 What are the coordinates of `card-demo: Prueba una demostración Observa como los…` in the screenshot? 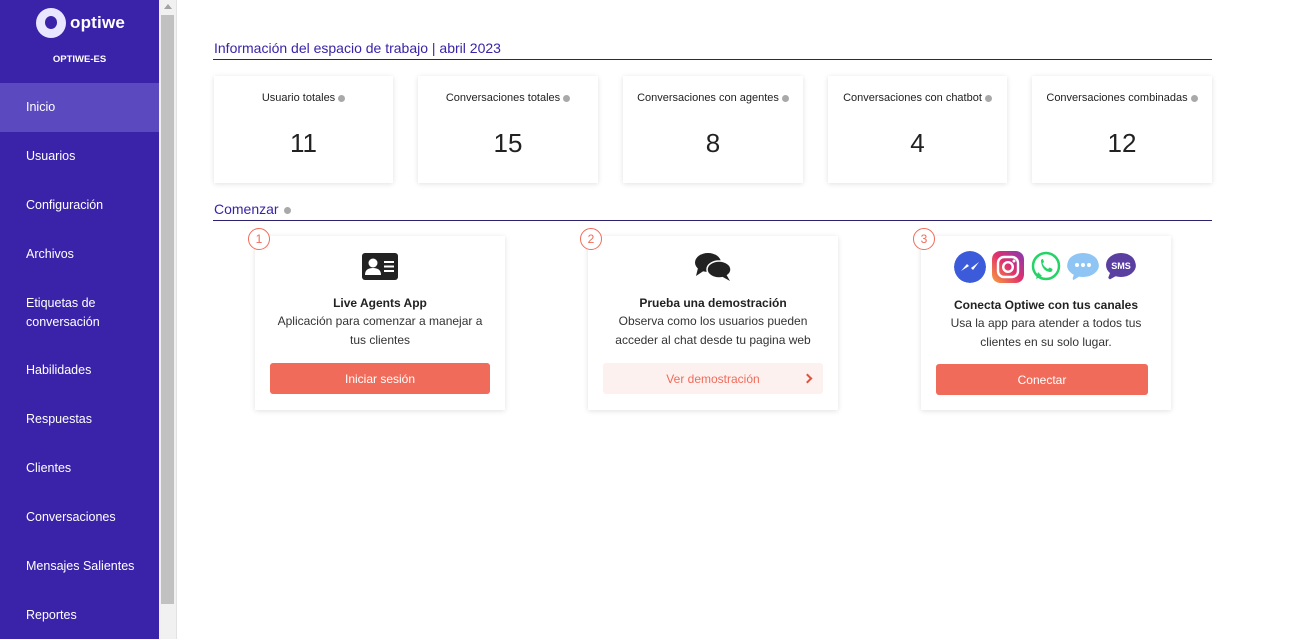 It's located at (713, 323).